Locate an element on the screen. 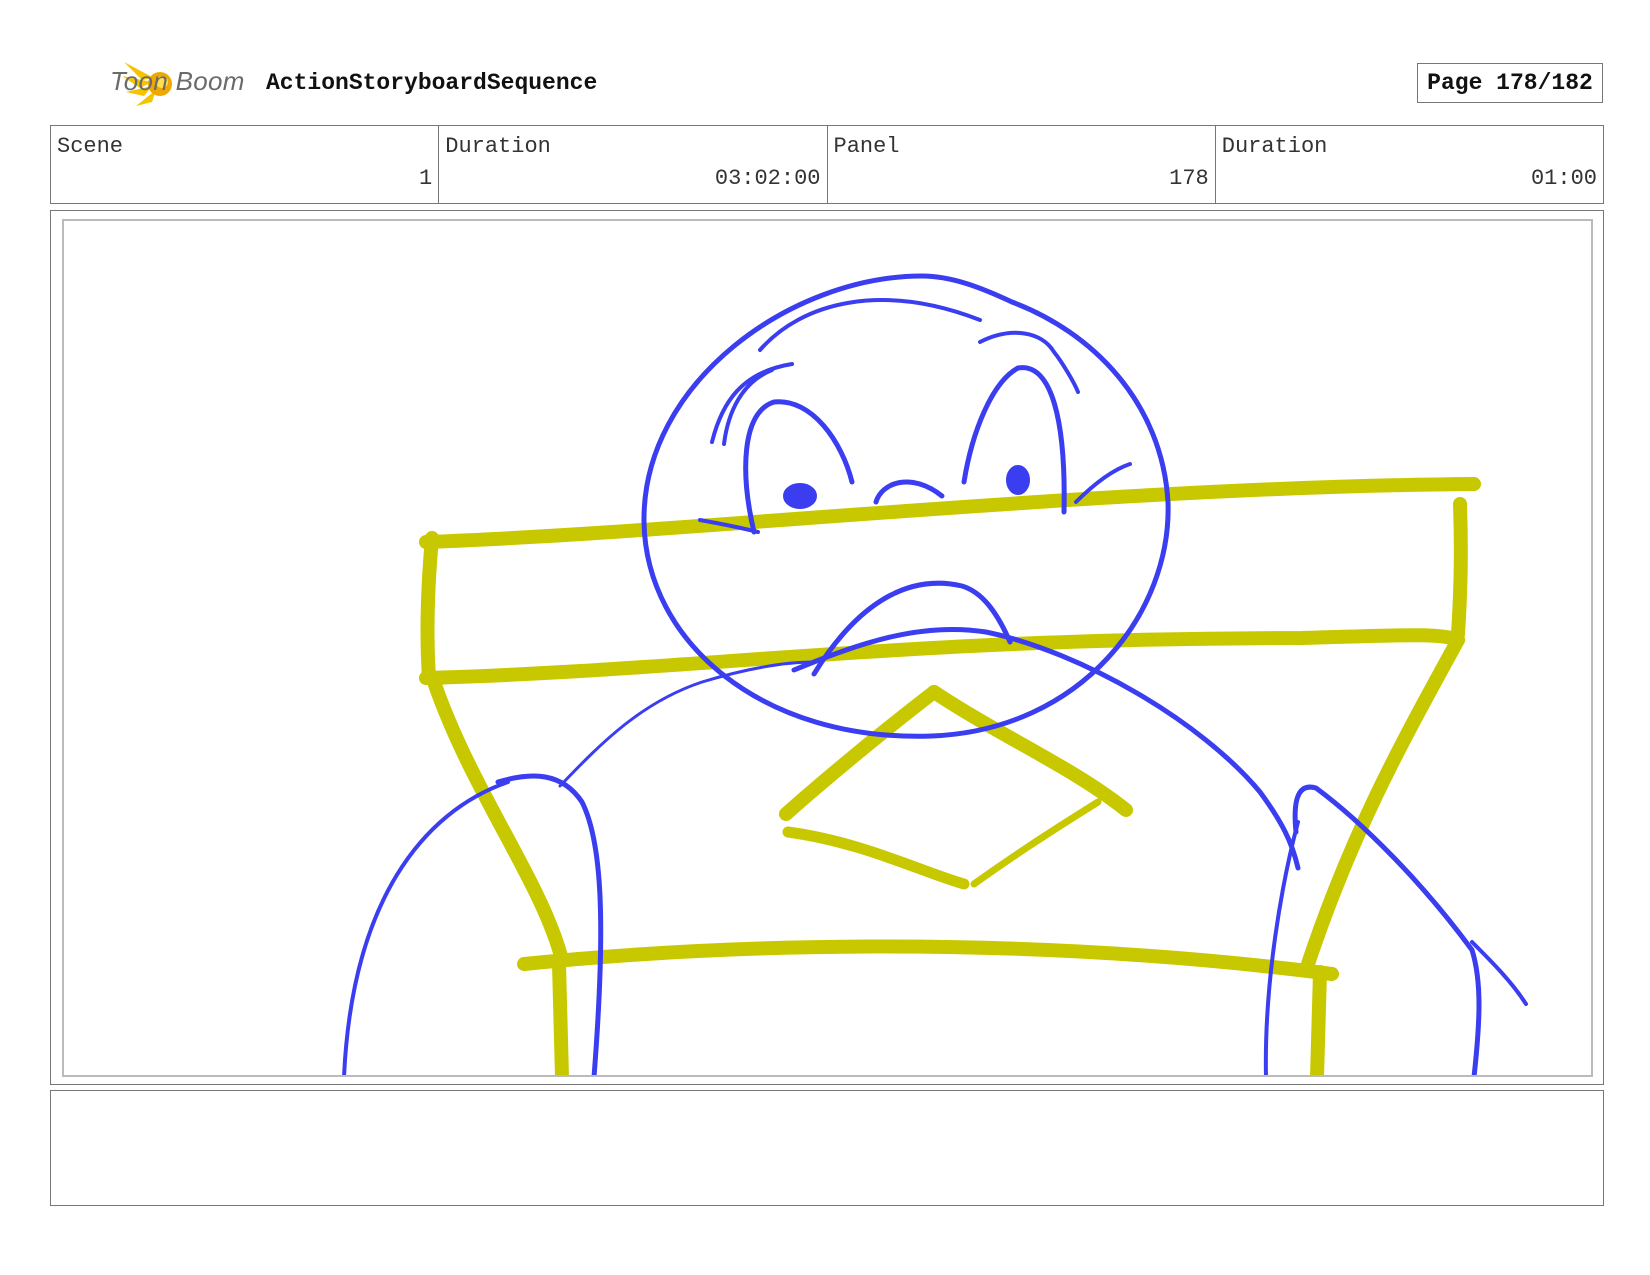 This screenshot has width=1650, height=1275. sequence-title: ActionStoryboardSequence is located at coordinates (432, 83).